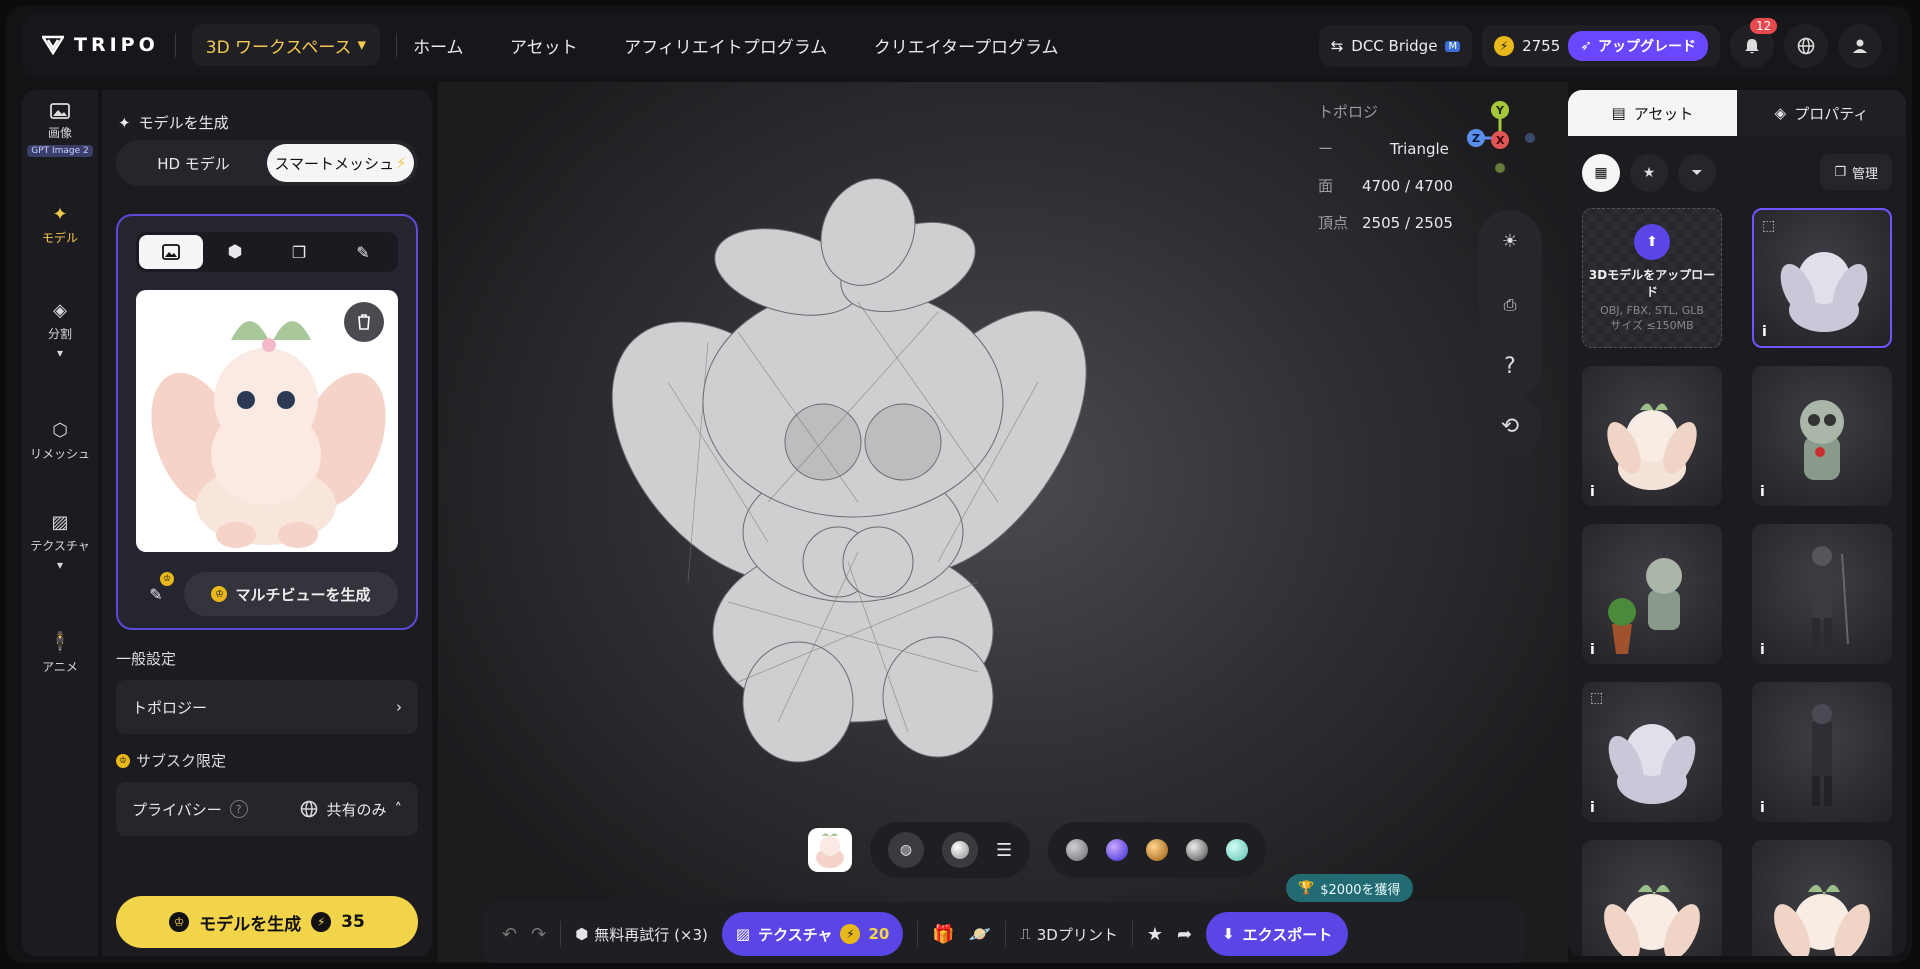  What do you see at coordinates (509, 934) in the screenshot?
I see `undo-icon: ↶` at bounding box center [509, 934].